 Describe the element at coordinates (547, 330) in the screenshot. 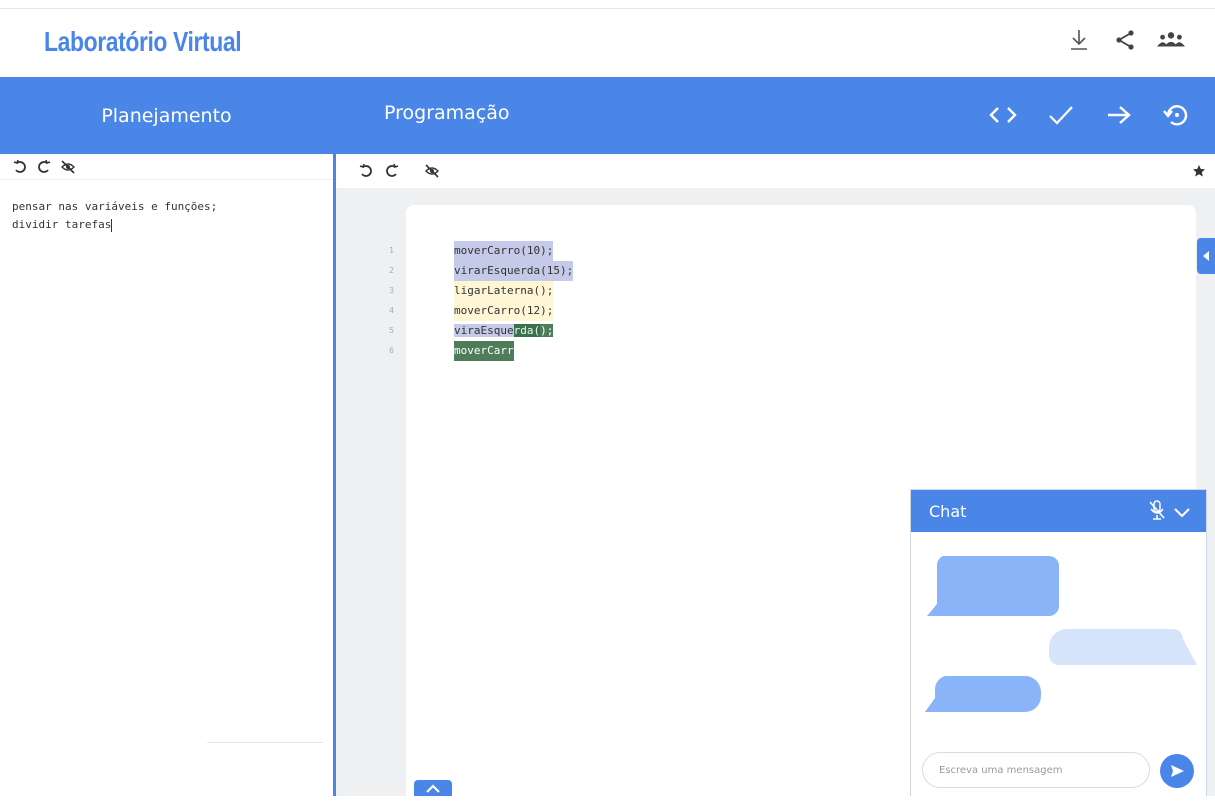

I see `code-segment: );` at that location.